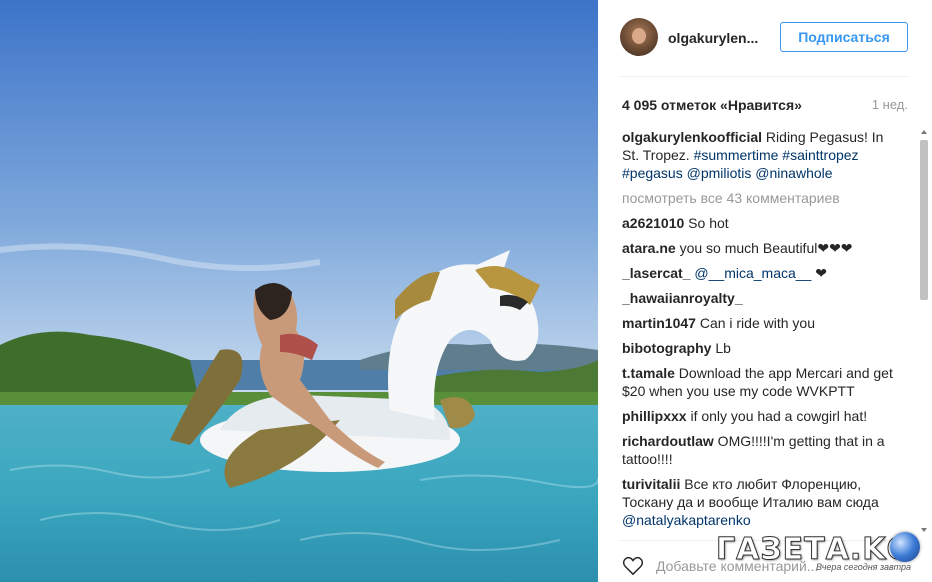  What do you see at coordinates (924, 220) in the screenshot?
I see `scroll-thumb` at bounding box center [924, 220].